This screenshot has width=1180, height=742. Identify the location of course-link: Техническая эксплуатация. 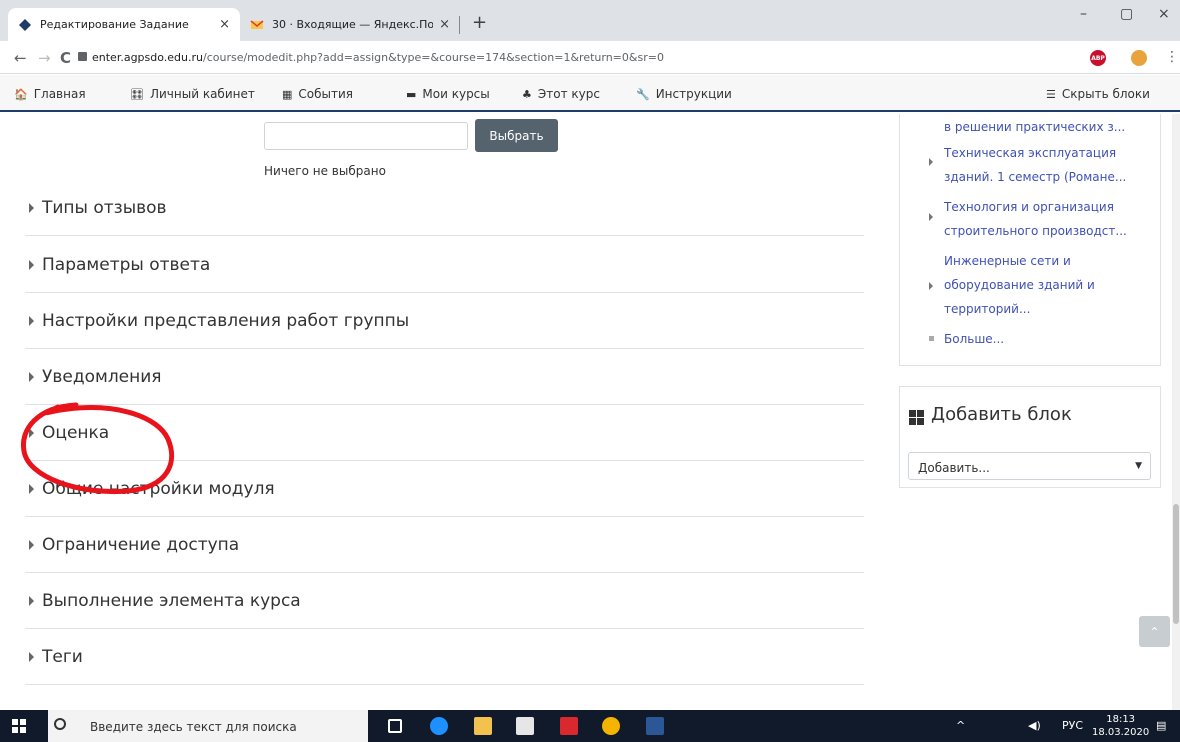
(1030, 153).